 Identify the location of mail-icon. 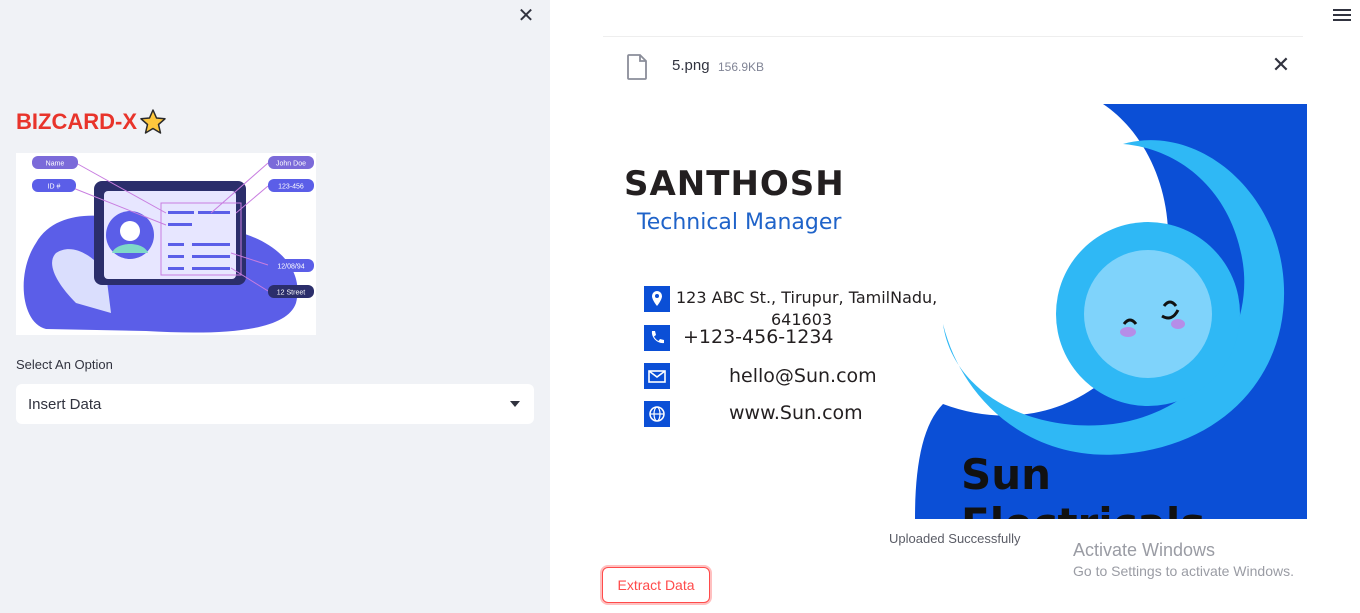
(657, 376).